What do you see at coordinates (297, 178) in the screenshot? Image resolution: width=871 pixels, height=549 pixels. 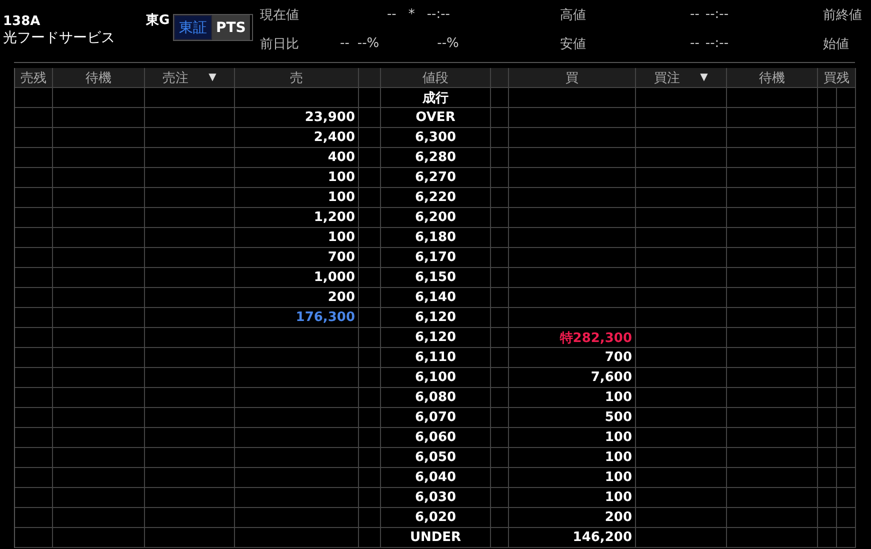 I see `sell-quantity: 100` at bounding box center [297, 178].